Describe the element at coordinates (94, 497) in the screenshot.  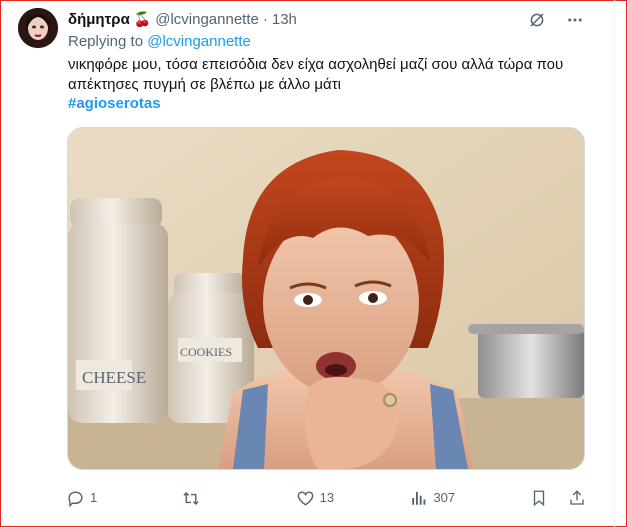
I see `reply-count: 1` at that location.